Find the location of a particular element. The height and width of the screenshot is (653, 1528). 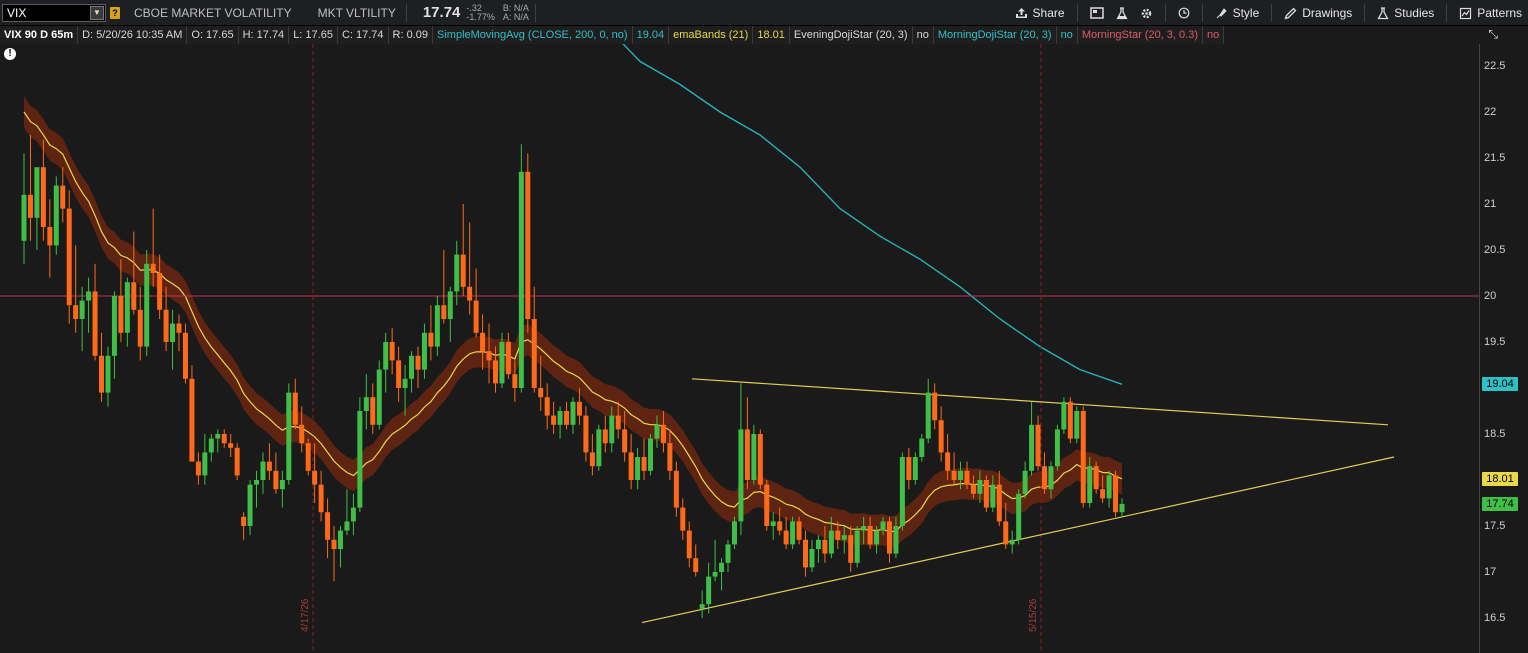

settings-button is located at coordinates (1146, 13).